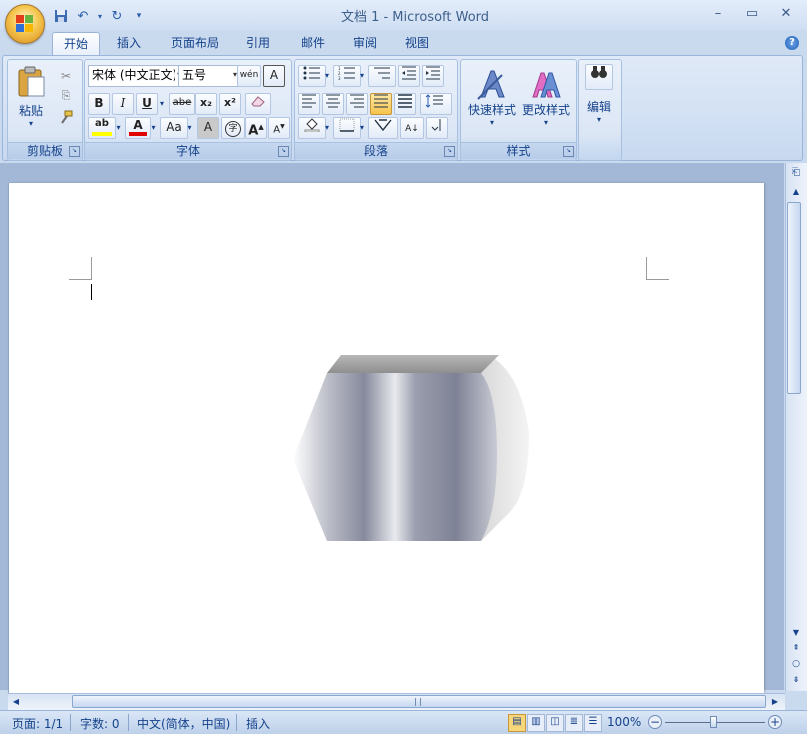 The height and width of the screenshot is (734, 807). Describe the element at coordinates (574, 723) in the screenshot. I see `outline-view-icon: ≣` at that location.